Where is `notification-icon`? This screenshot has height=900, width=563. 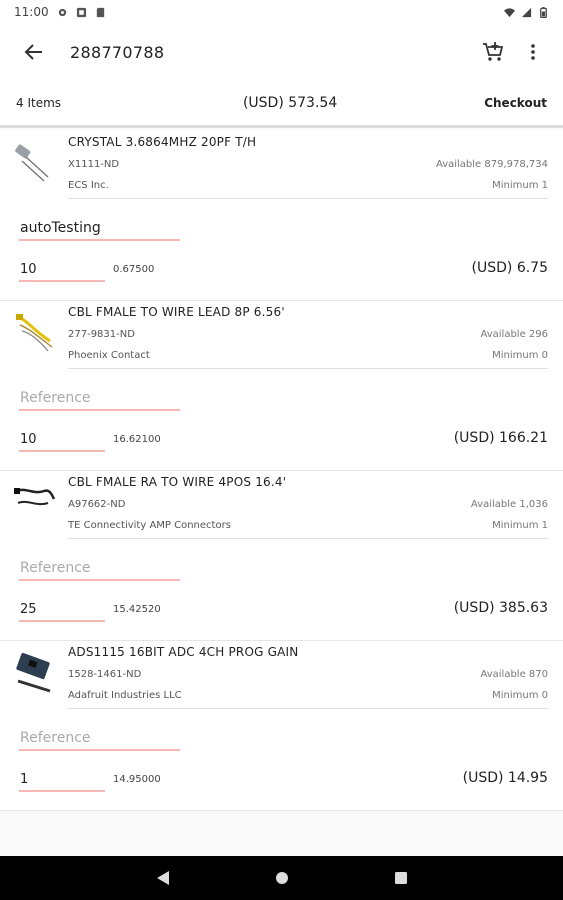
notification-icon is located at coordinates (81, 12).